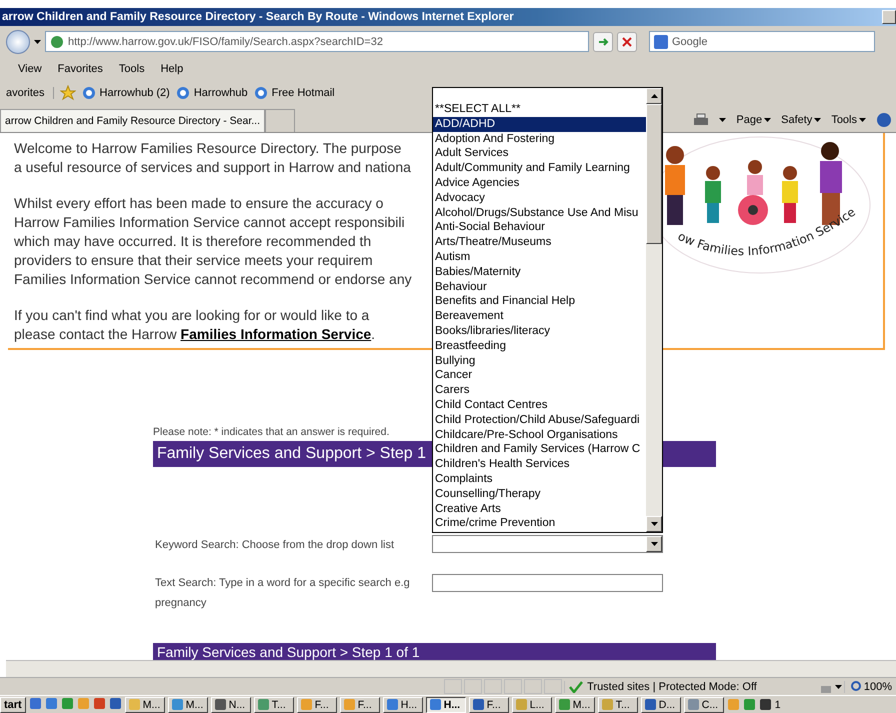 Image resolution: width=896 pixels, height=713 pixels. I want to click on dropdown-option: Bullying, so click(539, 361).